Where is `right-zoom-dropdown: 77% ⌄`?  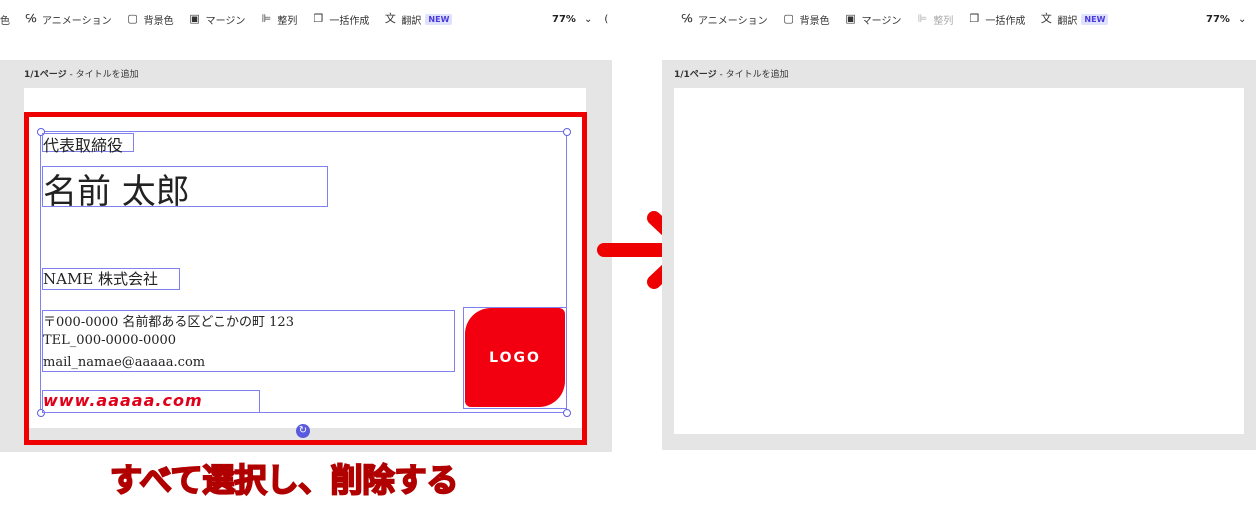 right-zoom-dropdown: 77% ⌄ is located at coordinates (1226, 19).